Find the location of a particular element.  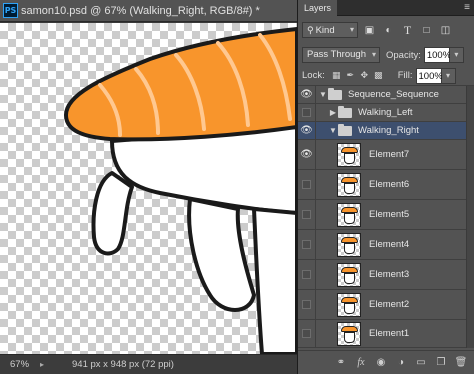

blend-mode-label: Pass Through is located at coordinates (336, 54).